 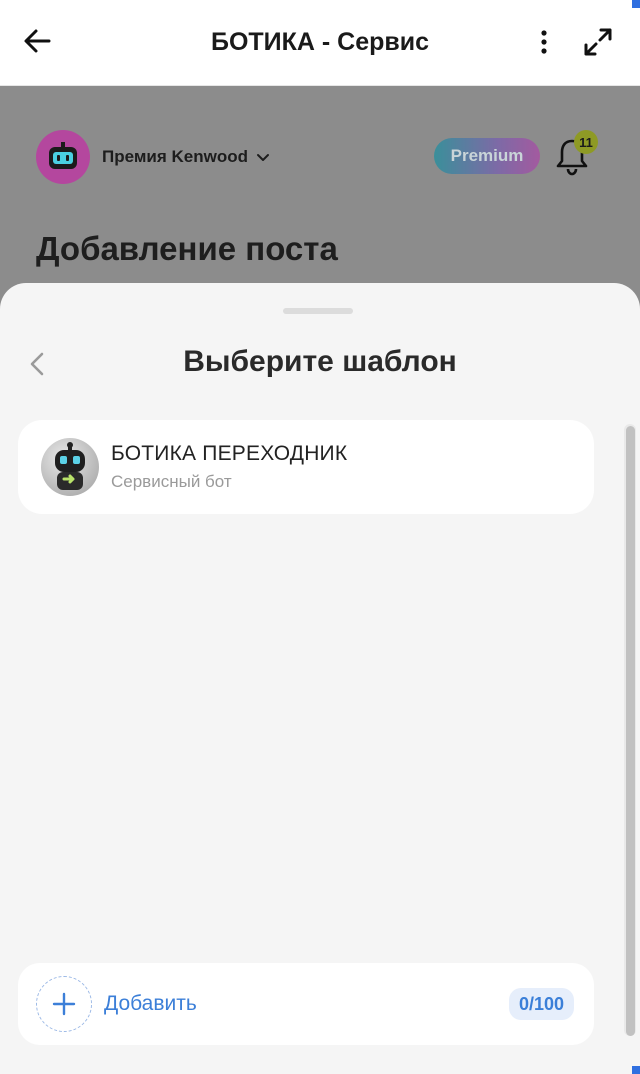 I want to click on more-vertical-icon, so click(x=544, y=42).